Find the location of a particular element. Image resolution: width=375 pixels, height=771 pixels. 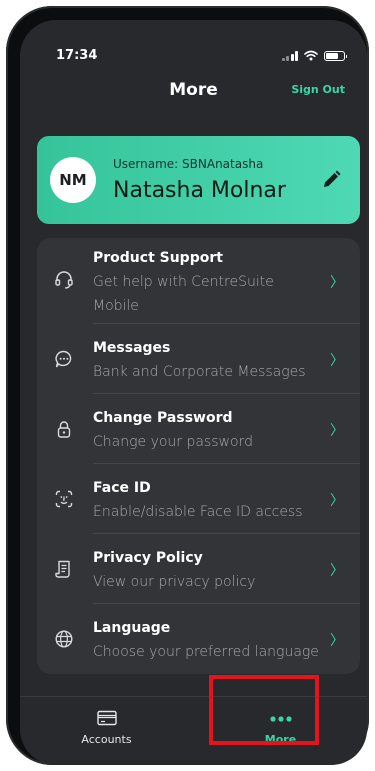

menu-item-title: Face ID is located at coordinates (122, 488).